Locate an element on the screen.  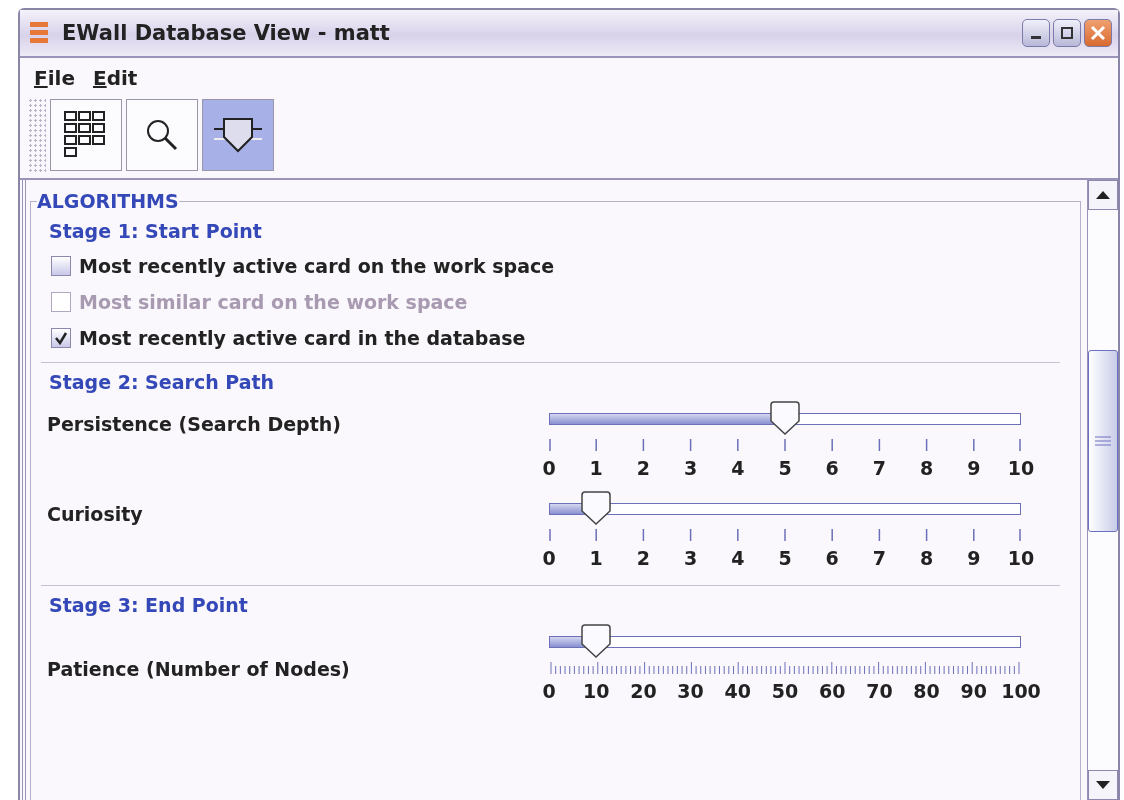
group-title: ALGORITHMS is located at coordinates (108, 201).